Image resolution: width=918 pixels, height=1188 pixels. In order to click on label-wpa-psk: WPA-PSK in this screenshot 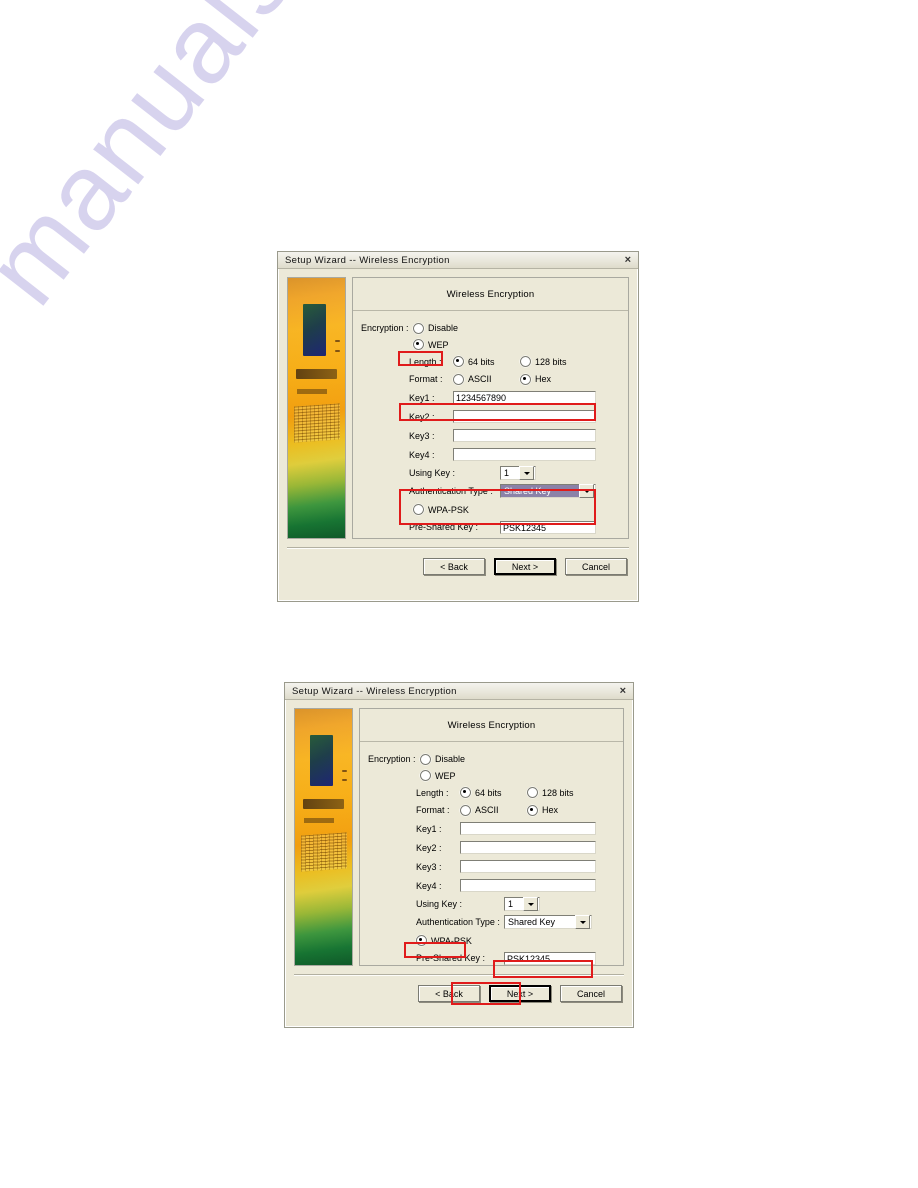, I will do `click(451, 940)`.